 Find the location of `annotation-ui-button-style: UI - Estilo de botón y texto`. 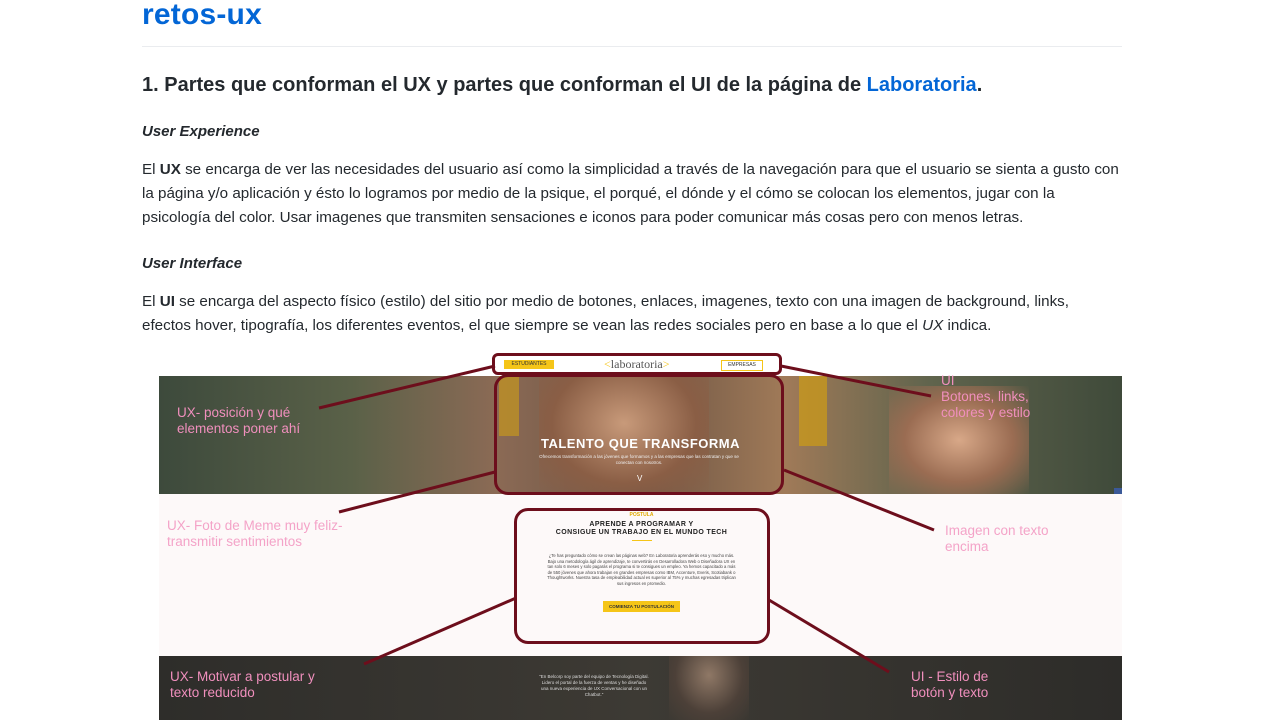

annotation-ui-button-style: UI - Estilo de botón y texto is located at coordinates (949, 685).